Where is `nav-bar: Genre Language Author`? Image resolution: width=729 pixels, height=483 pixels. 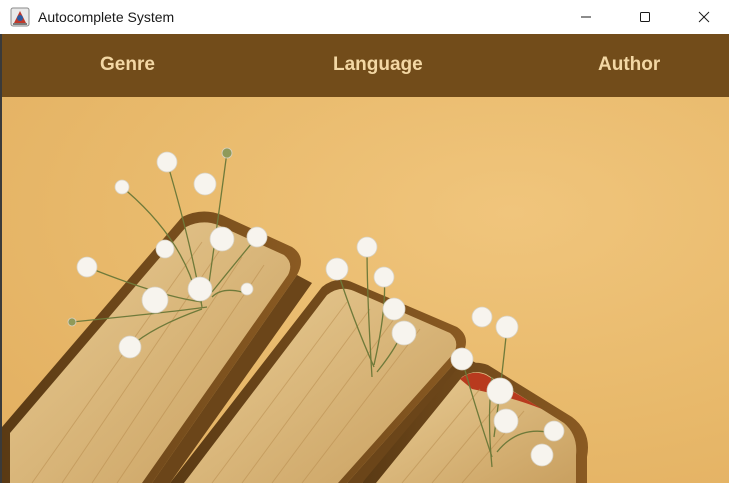
nav-bar: Genre Language Author is located at coordinates (365, 65).